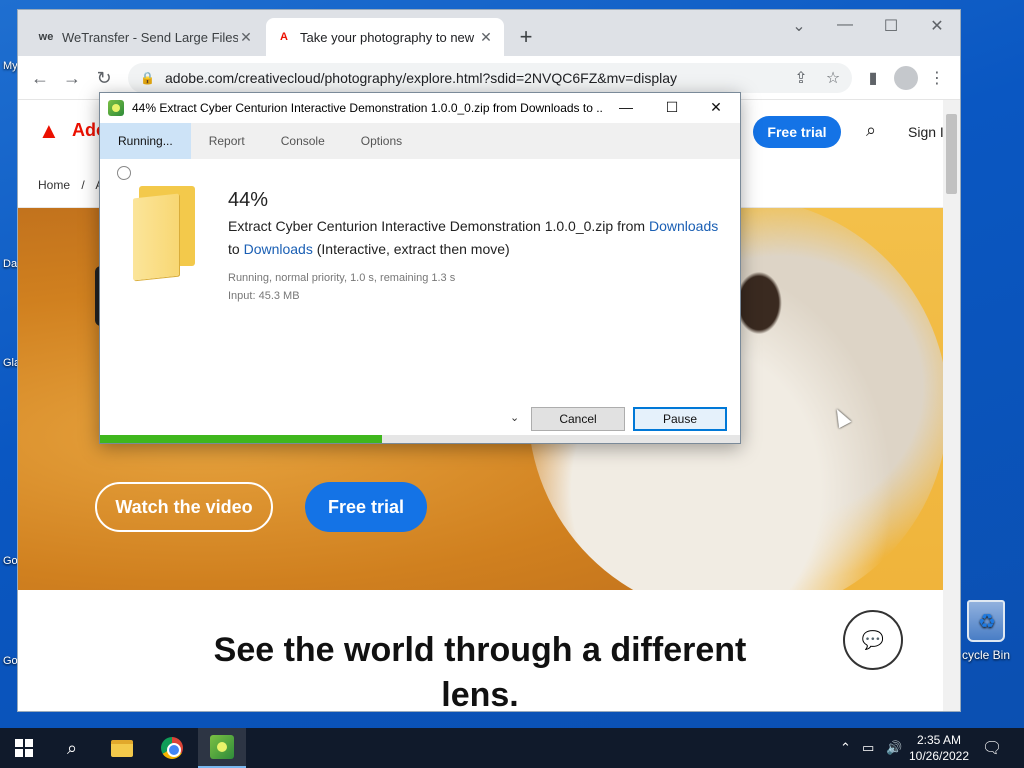 The width and height of the screenshot is (1024, 768). I want to click on wetransfer-favicon-icon: we, so click(46, 37).